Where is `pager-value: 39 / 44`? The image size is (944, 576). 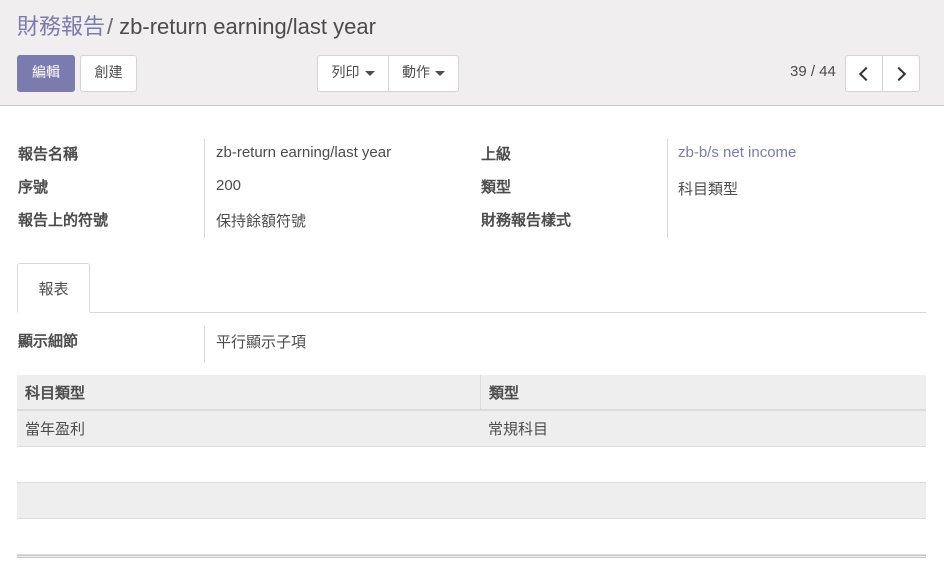
pager-value: 39 / 44 is located at coordinates (813, 71).